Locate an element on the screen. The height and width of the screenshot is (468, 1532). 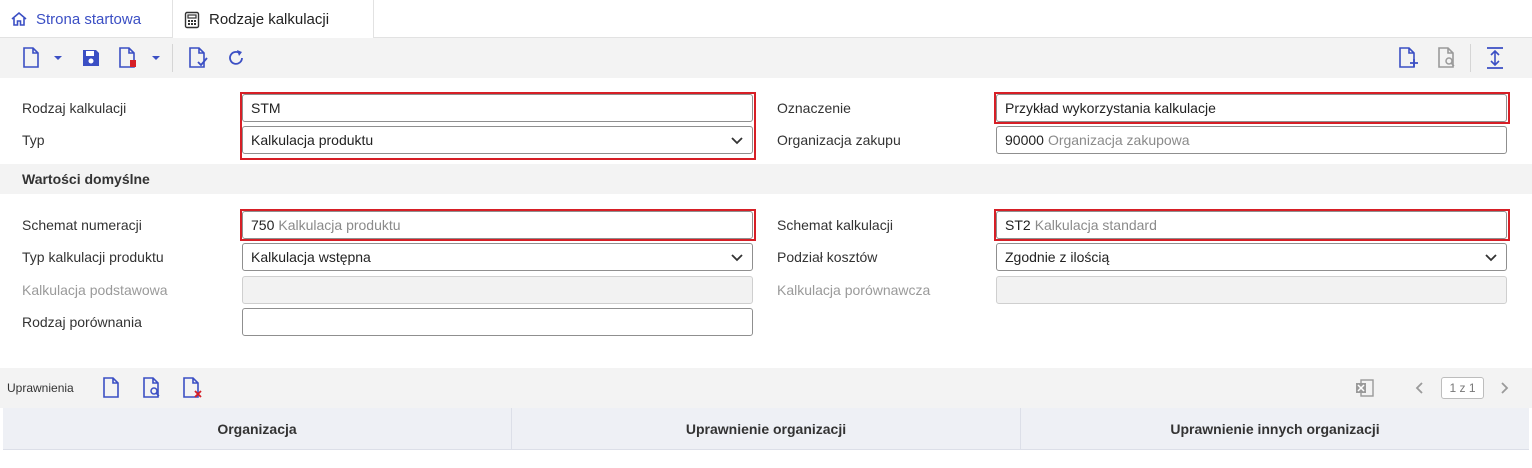
highlight-box-oznaczenie is located at coordinates (1252, 108).